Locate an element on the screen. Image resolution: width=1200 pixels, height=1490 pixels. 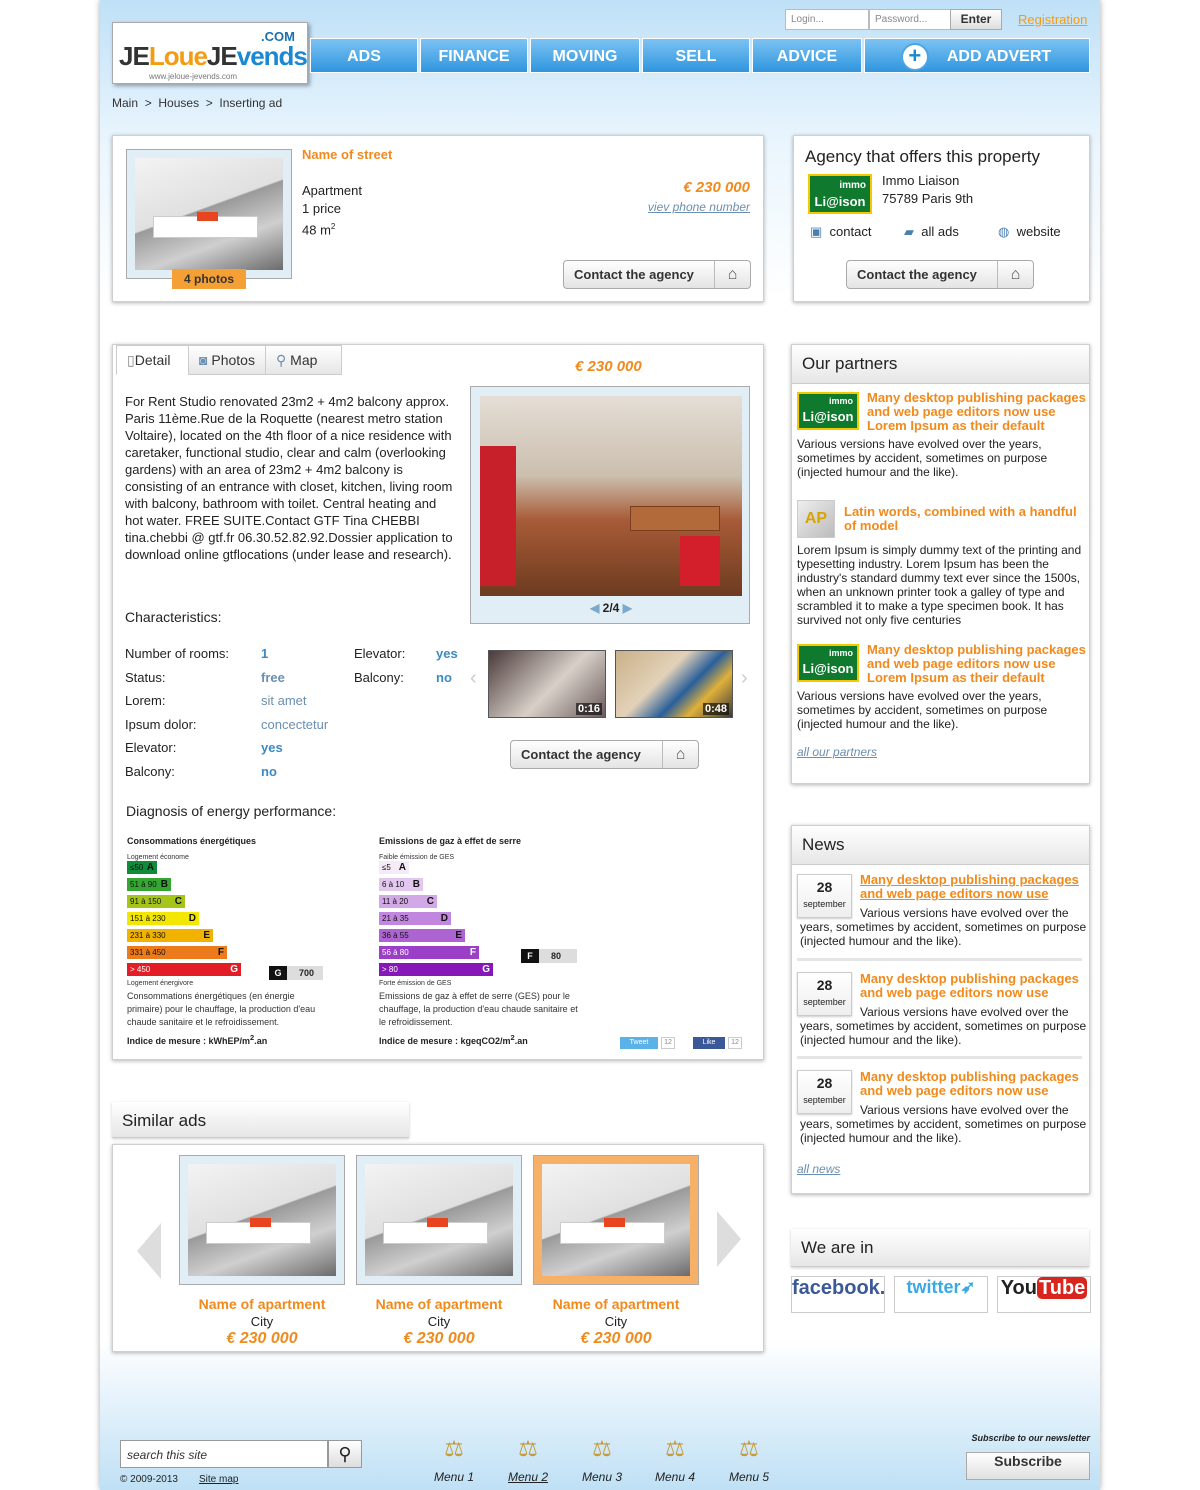
listing-street: Name of street is located at coordinates (347, 155).